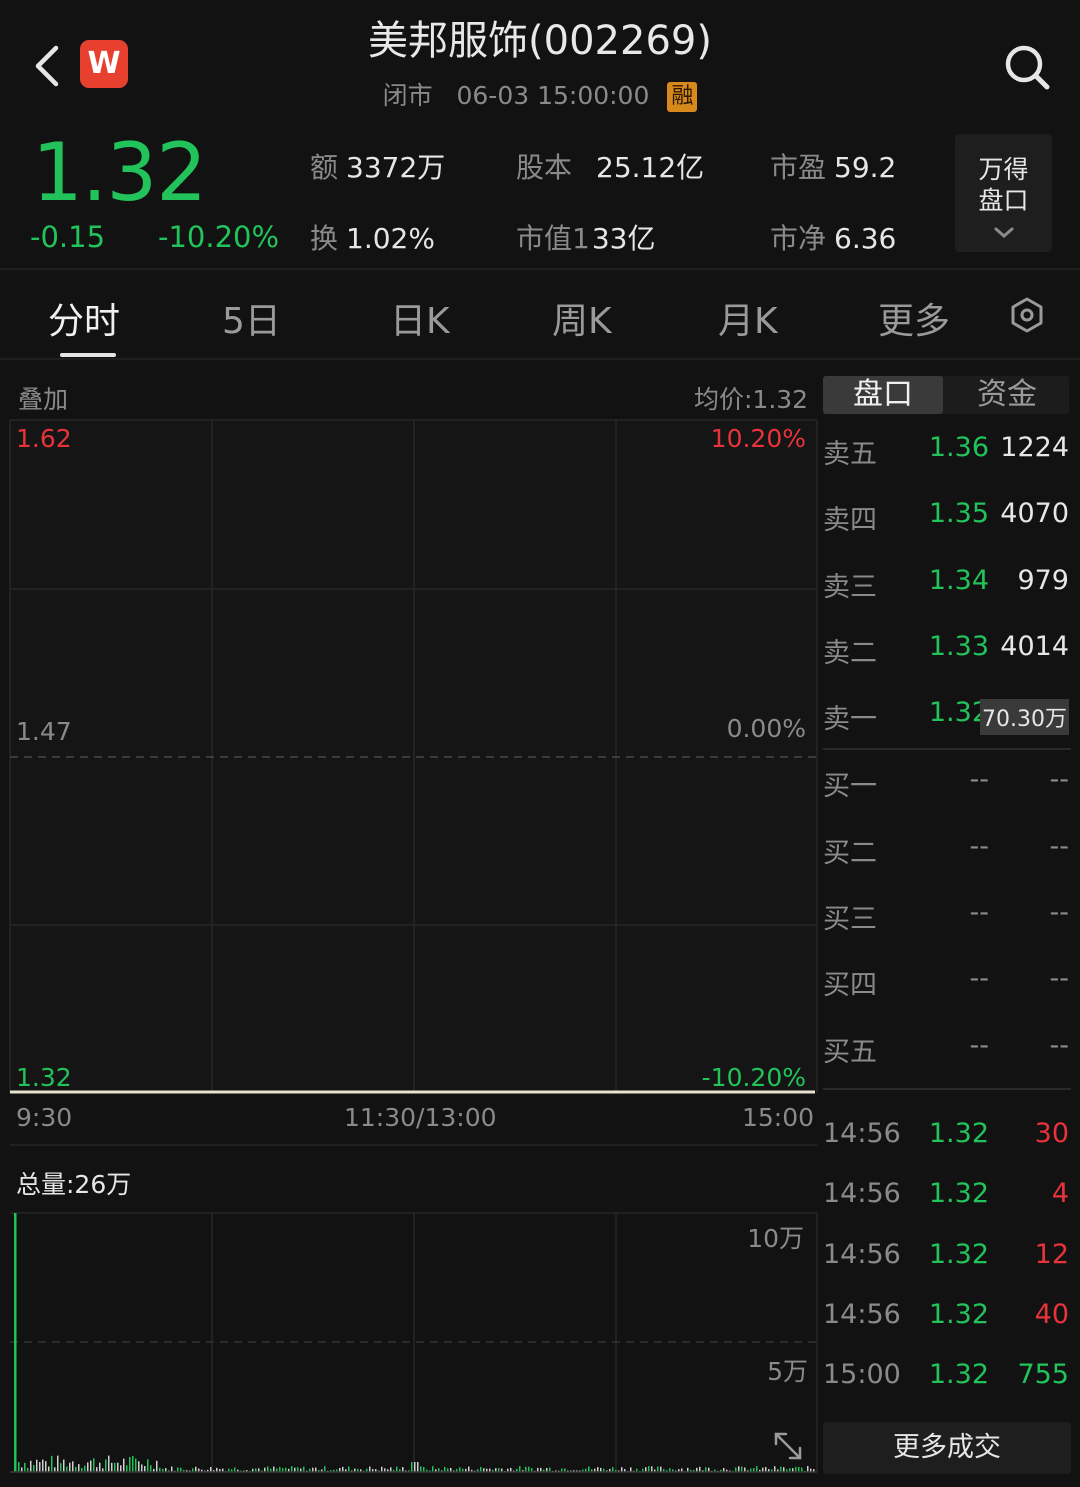 Image resolution: width=1080 pixels, height=1487 pixels. Describe the element at coordinates (1034, 447) in the screenshot. I see `ask-volume: 1224` at that location.